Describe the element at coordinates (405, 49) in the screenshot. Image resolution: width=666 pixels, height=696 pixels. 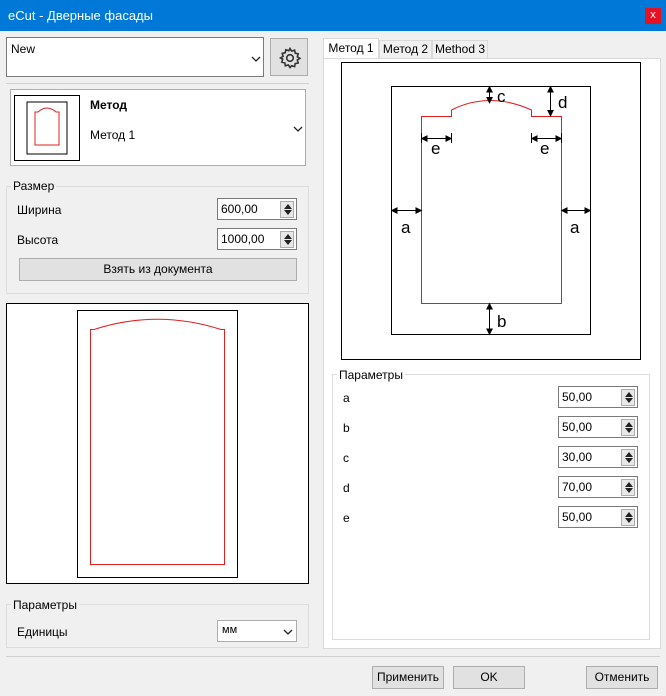
I see `tab-method-2: Метод 2` at that location.